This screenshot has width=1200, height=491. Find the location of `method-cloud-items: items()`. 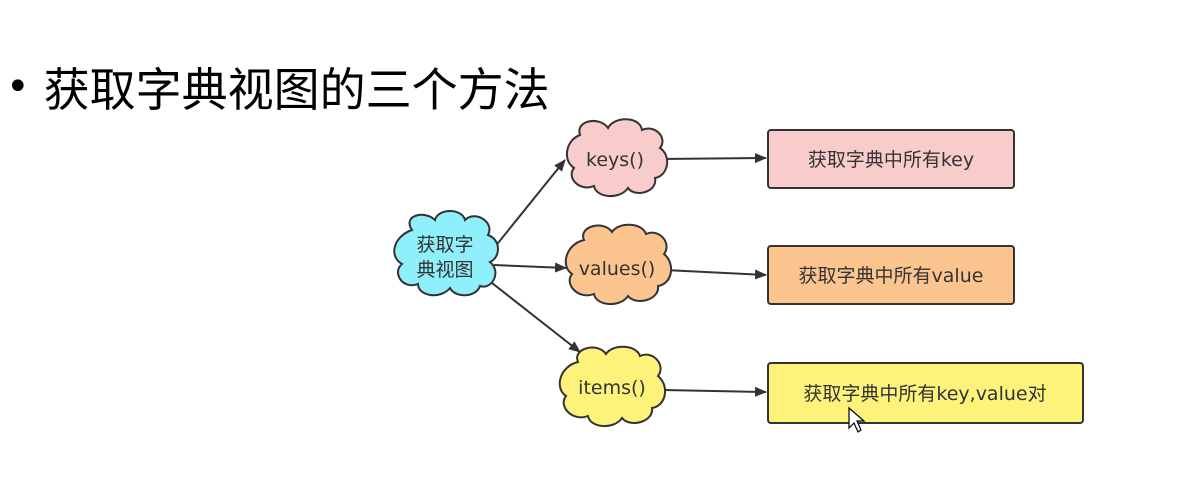

method-cloud-items: items() is located at coordinates (612, 386).